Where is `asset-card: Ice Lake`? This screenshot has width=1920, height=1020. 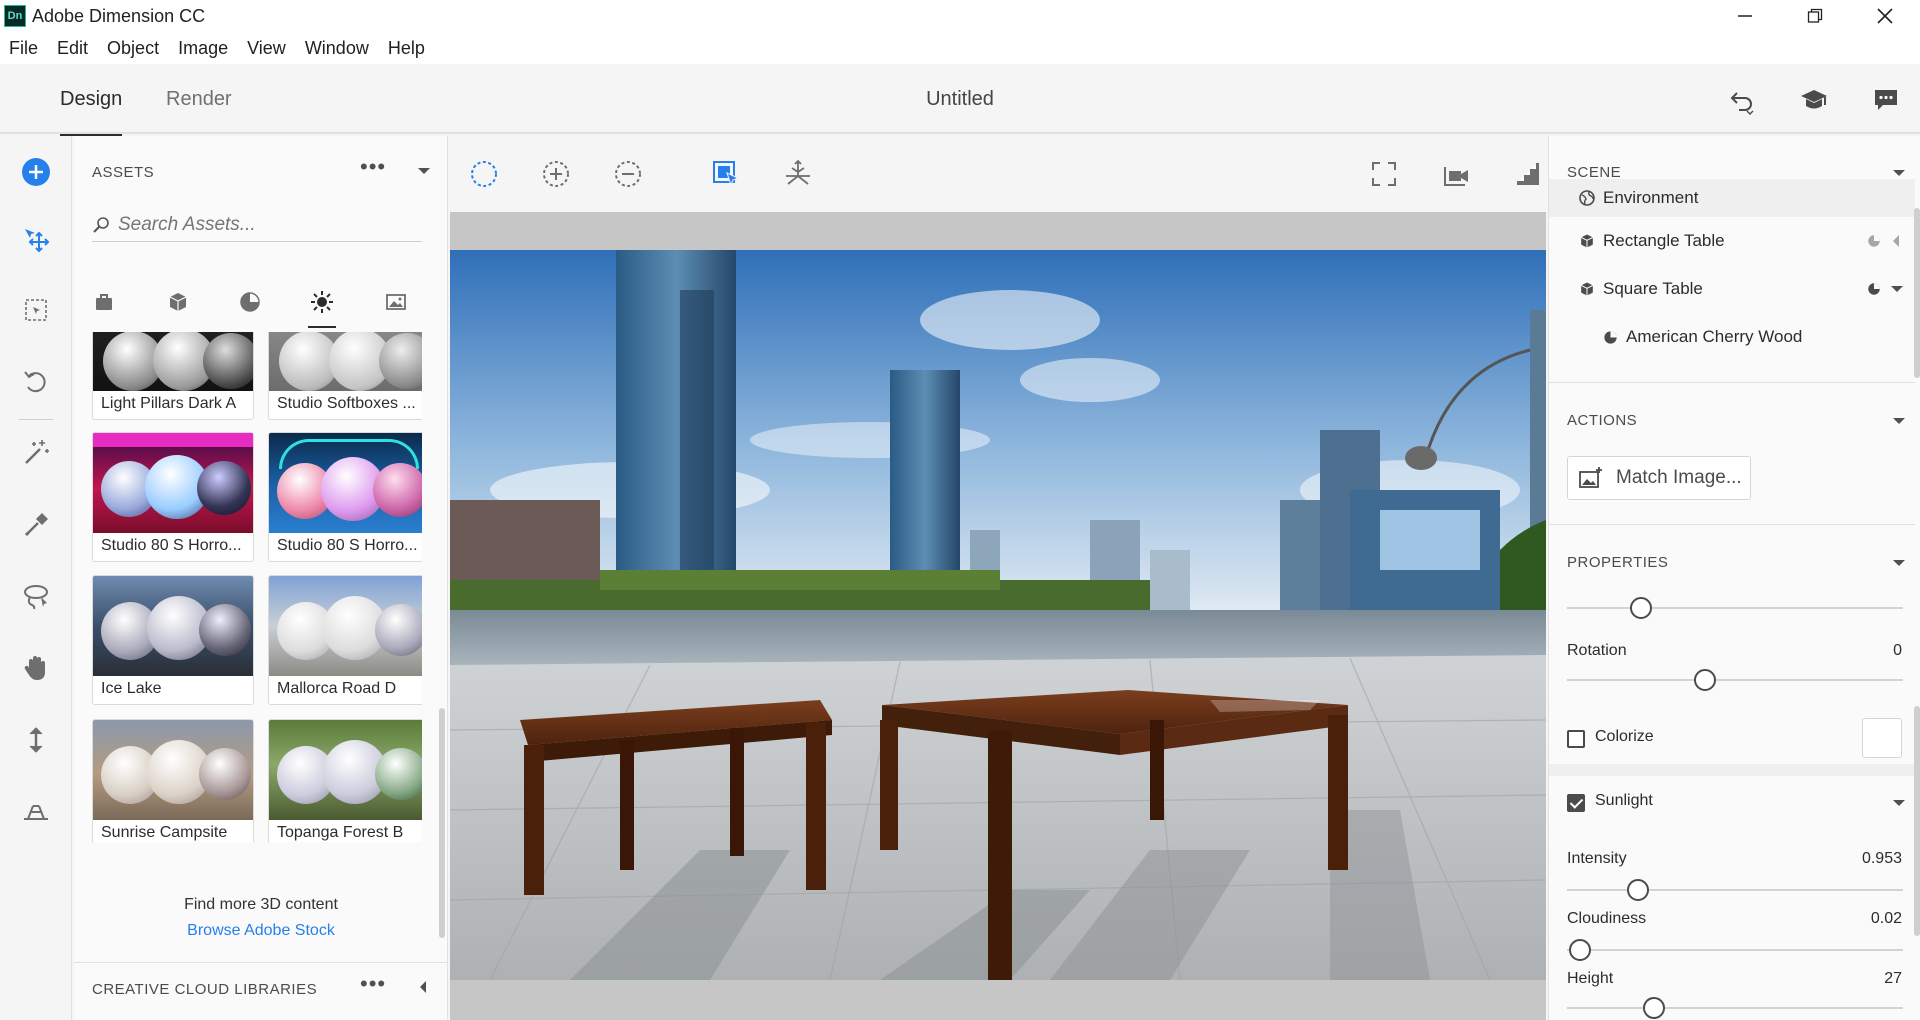 asset-card: Ice Lake is located at coordinates (173, 640).